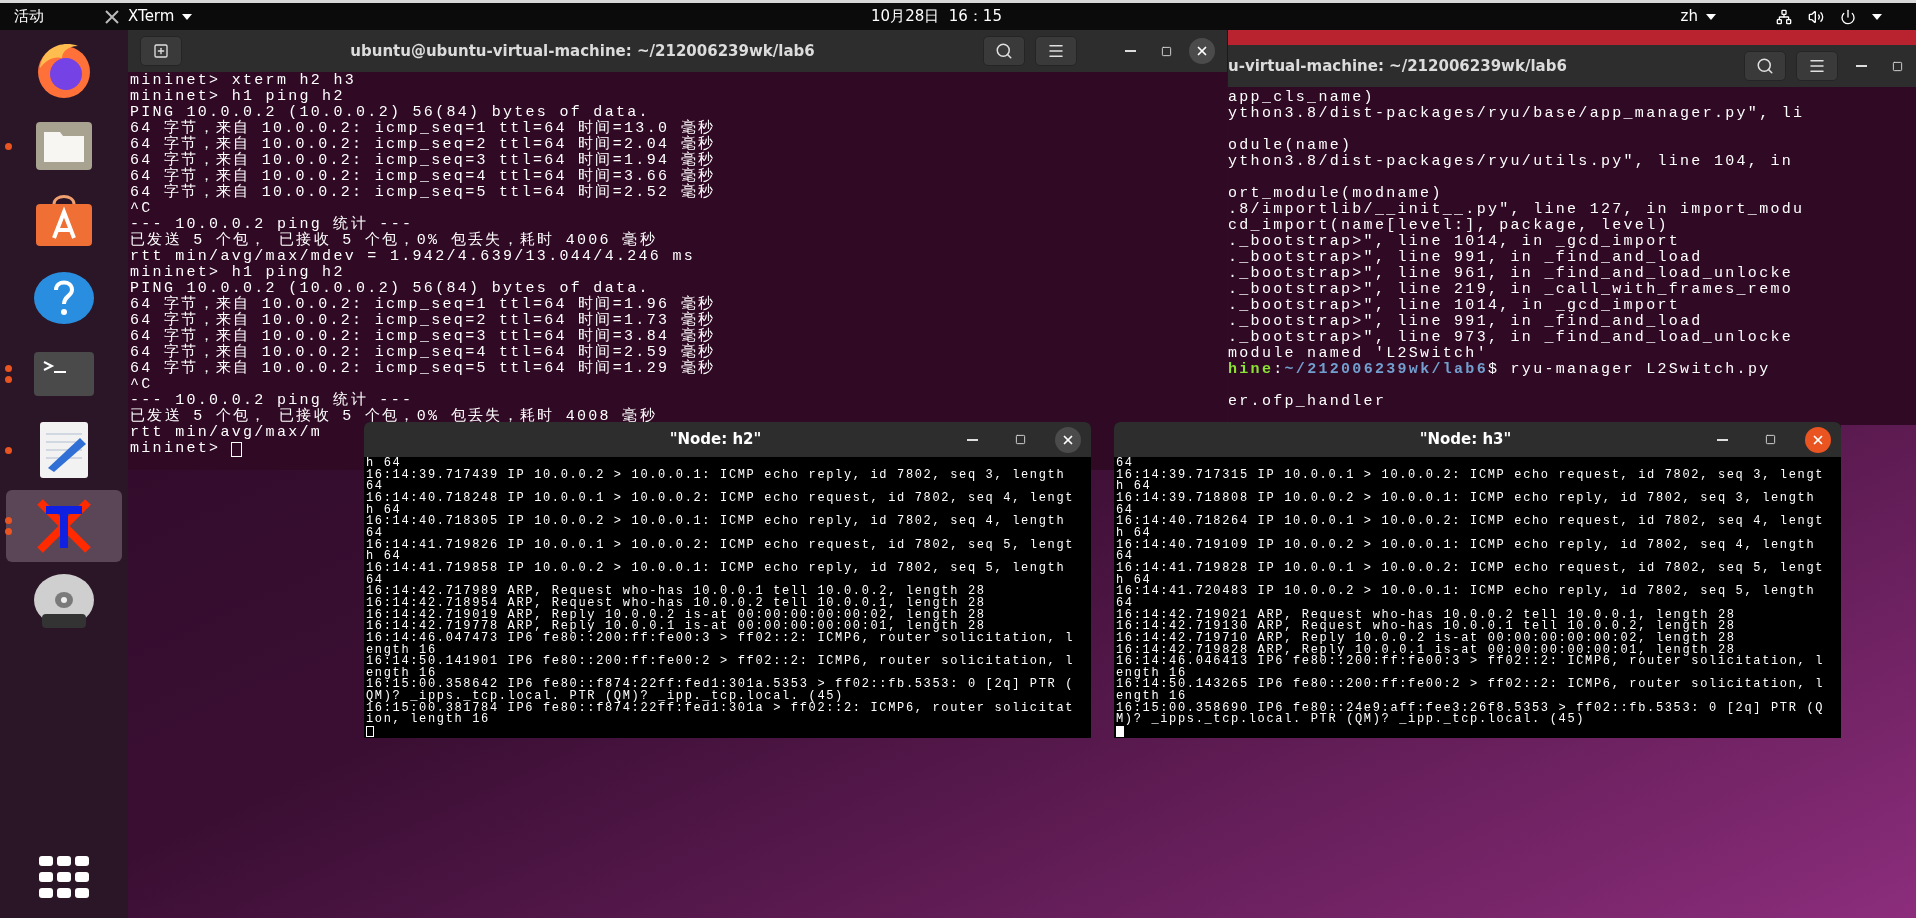  What do you see at coordinates (1816, 16) in the screenshot?
I see `volume-icon` at bounding box center [1816, 16].